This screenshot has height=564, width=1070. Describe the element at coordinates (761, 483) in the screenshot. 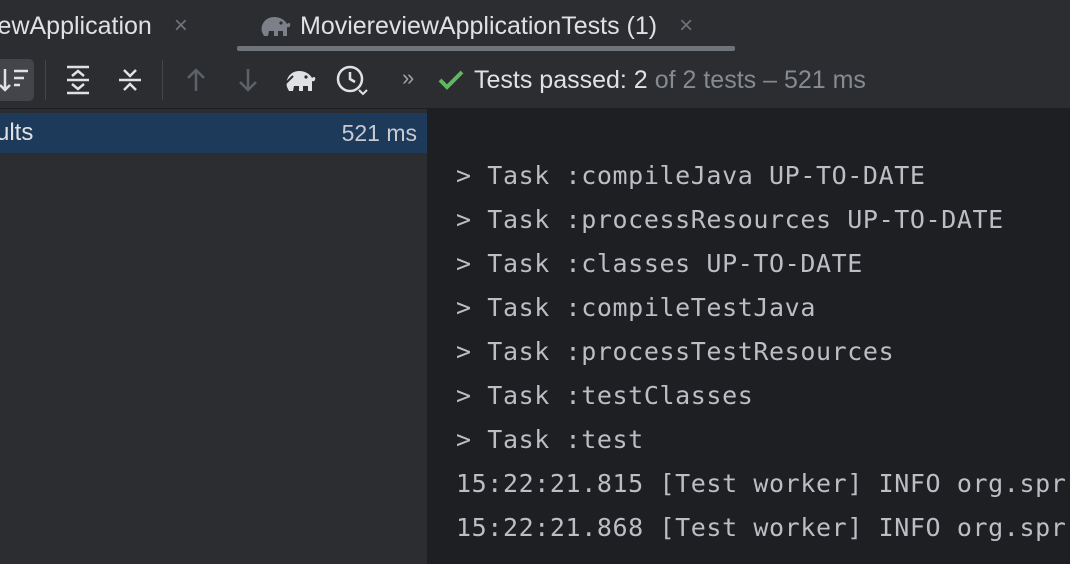

I see `console-line: 15:22:21.815 [Test worker] INFO org.spr` at that location.